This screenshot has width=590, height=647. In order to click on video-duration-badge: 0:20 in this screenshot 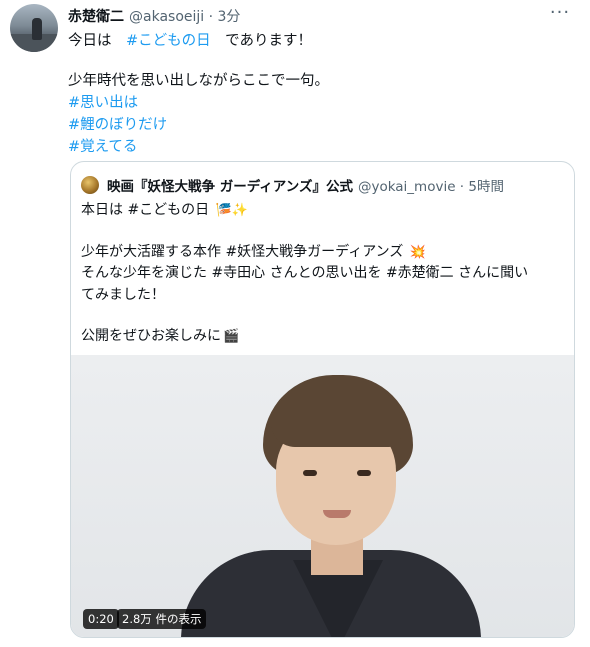, I will do `click(101, 619)`.